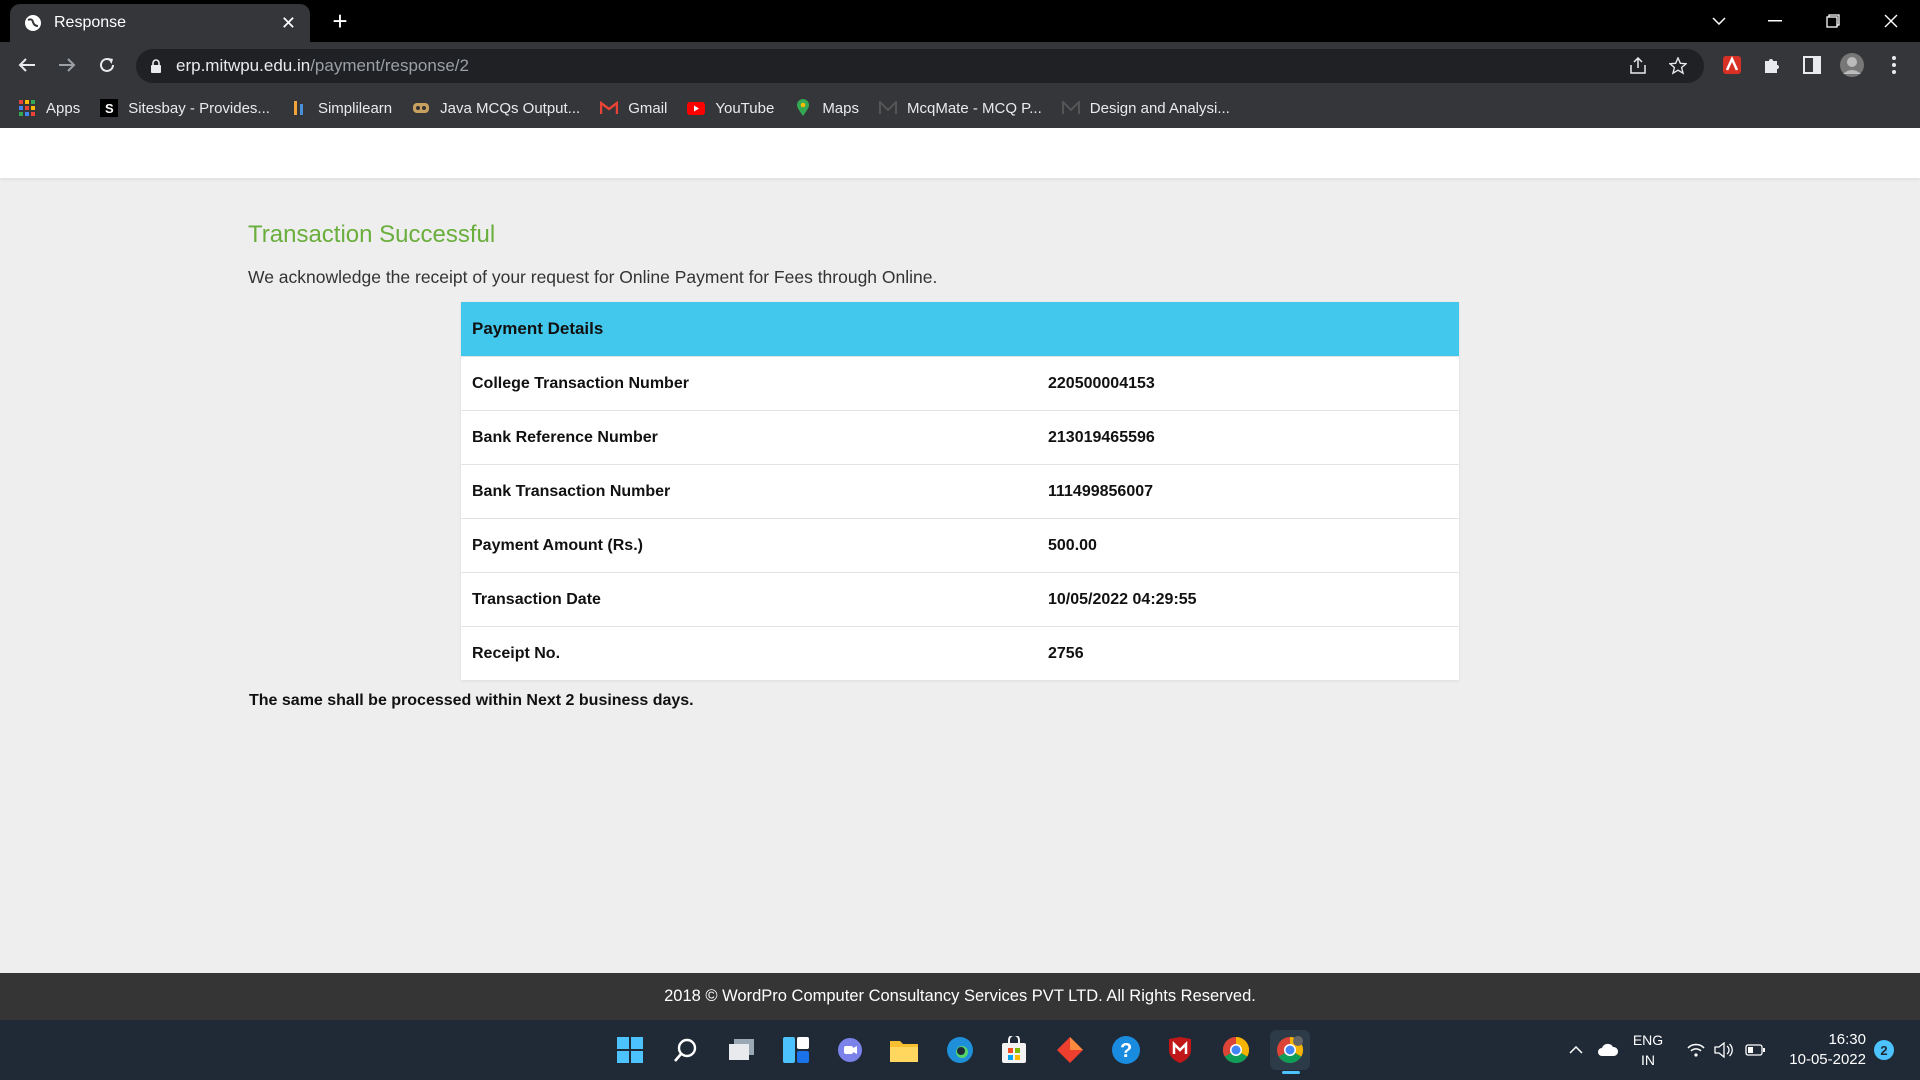 The image size is (1920, 1080). What do you see at coordinates (160, 23) in the screenshot?
I see `browser-tab: Response ✕` at bounding box center [160, 23].